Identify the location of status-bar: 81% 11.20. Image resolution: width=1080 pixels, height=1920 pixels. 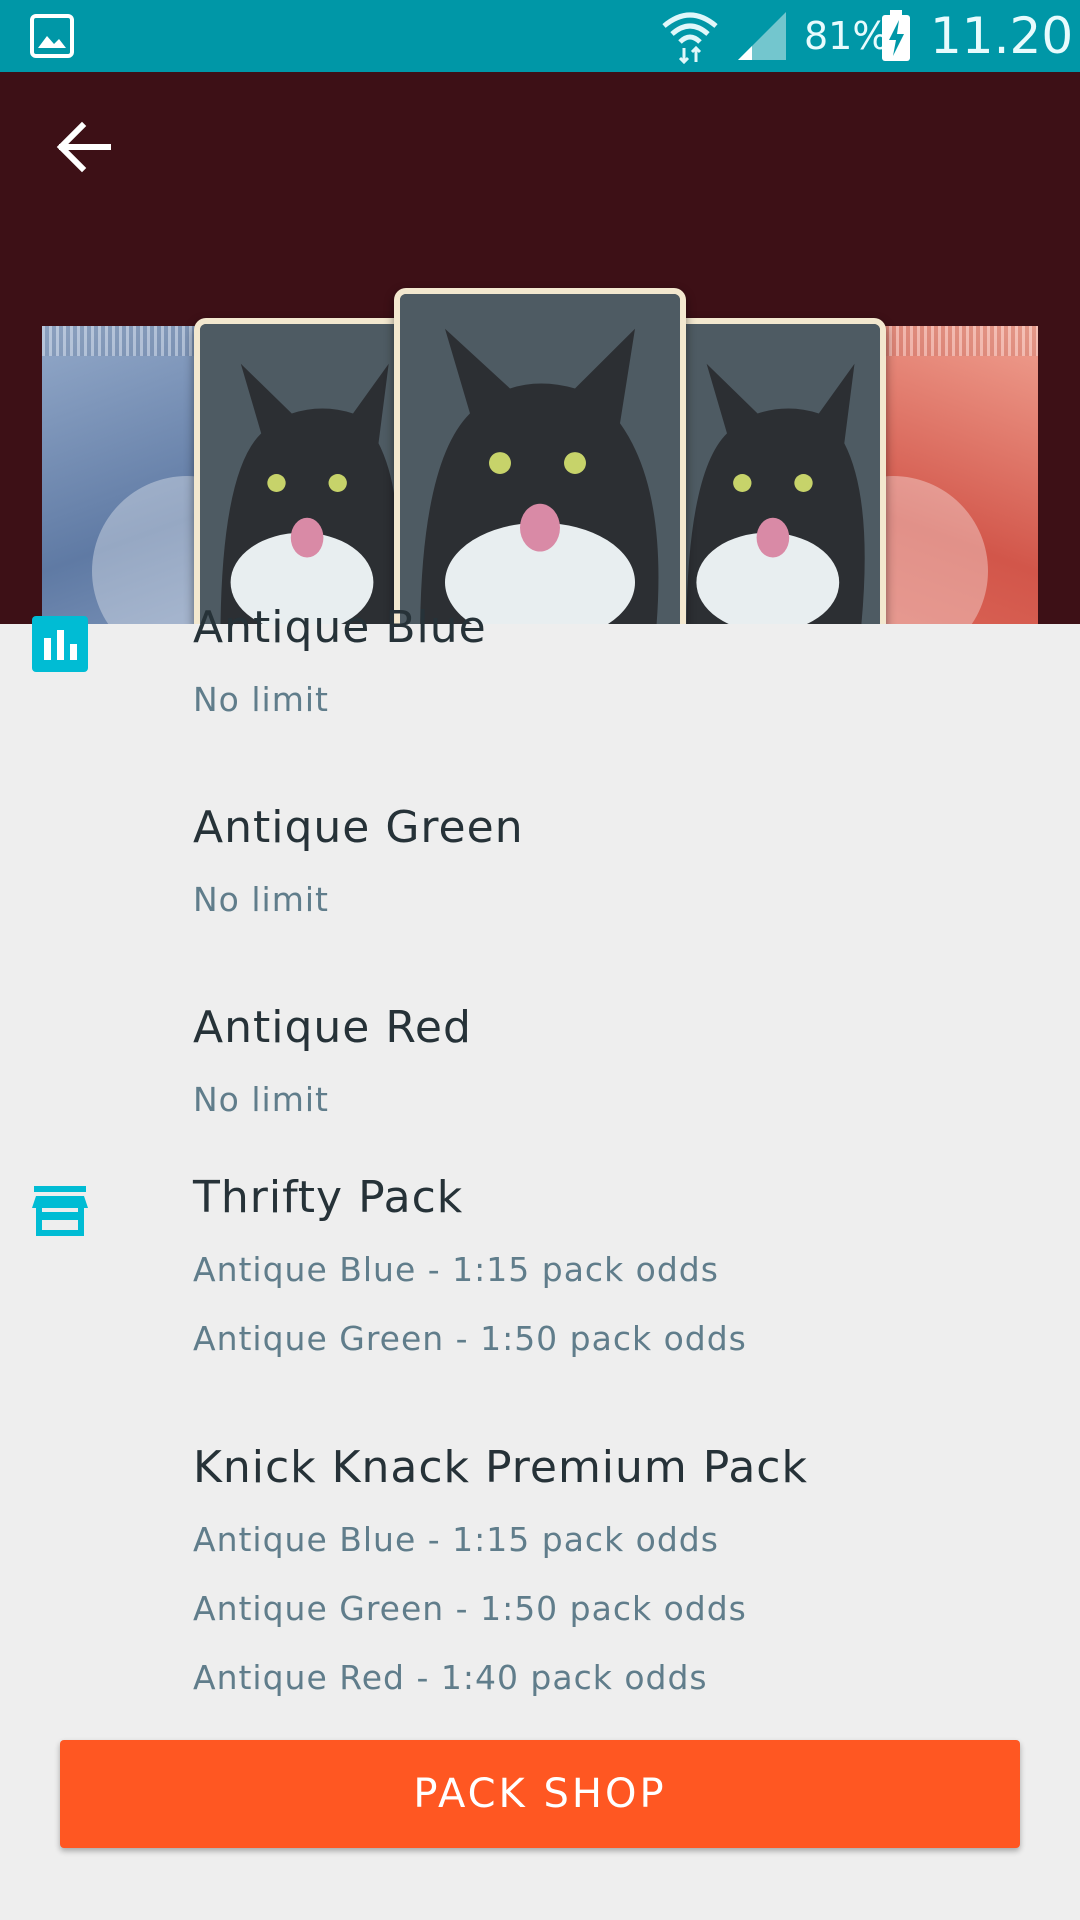
(540, 36).